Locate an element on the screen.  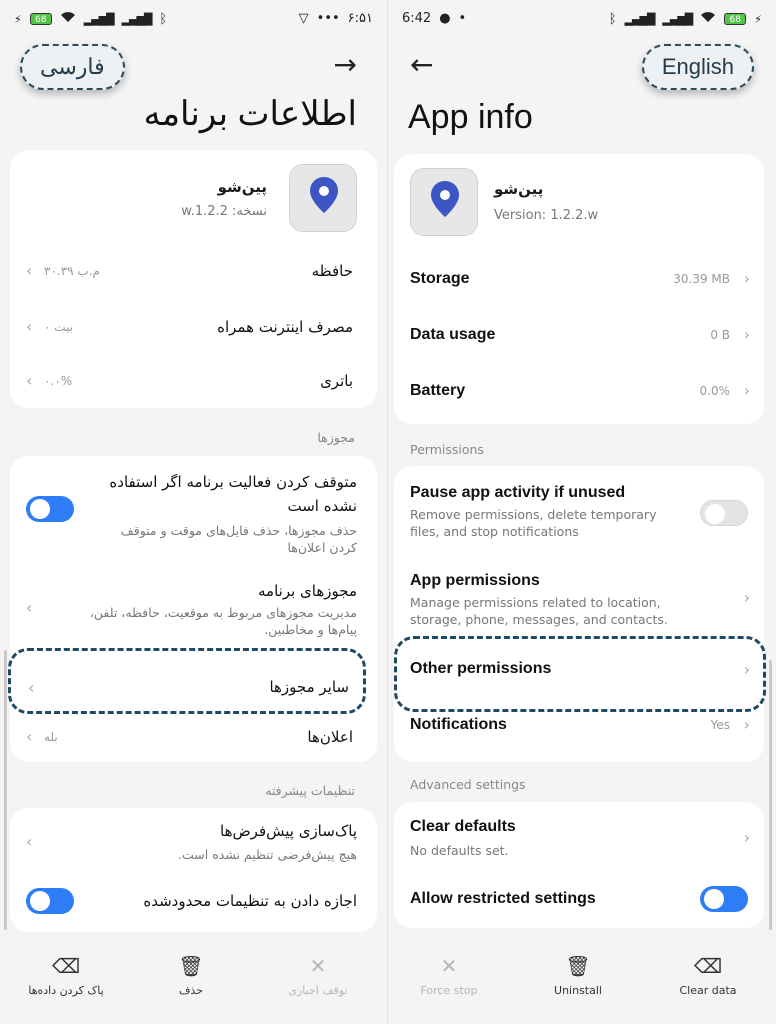
notifications-label: اعلان‌ها is located at coordinates (330, 737).